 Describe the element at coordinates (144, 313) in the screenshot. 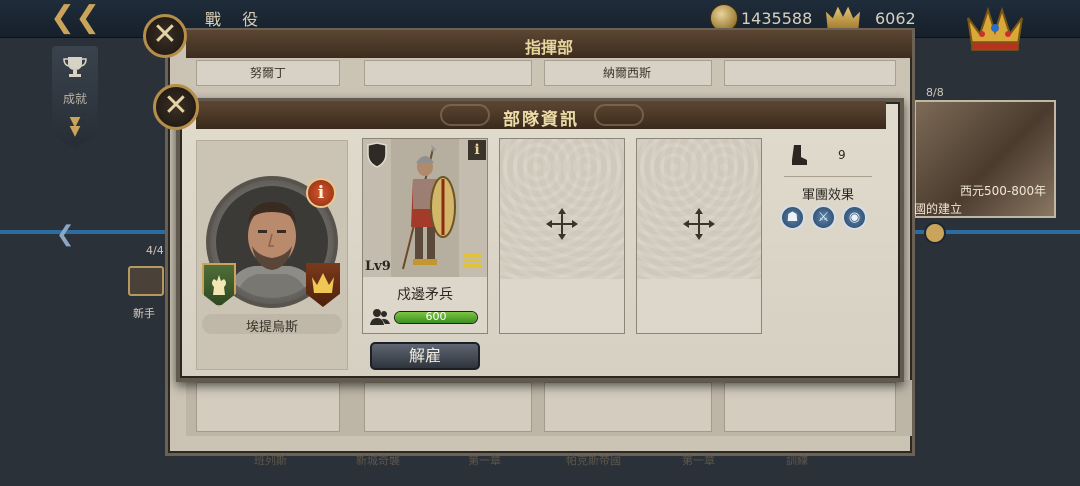

I see `newbie-chapter-label: 新手` at that location.